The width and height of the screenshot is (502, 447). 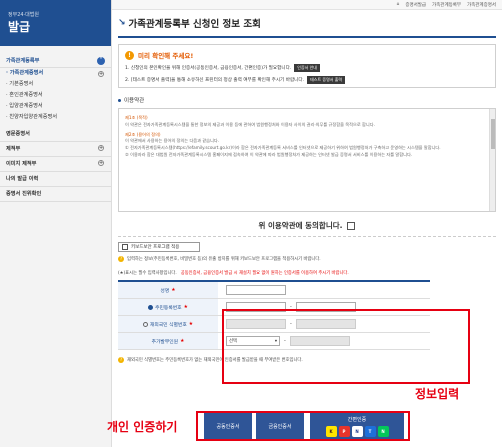 I want to click on sidebar-item-family-cert: · 가족관계증명서 +, so click(x=55, y=73).